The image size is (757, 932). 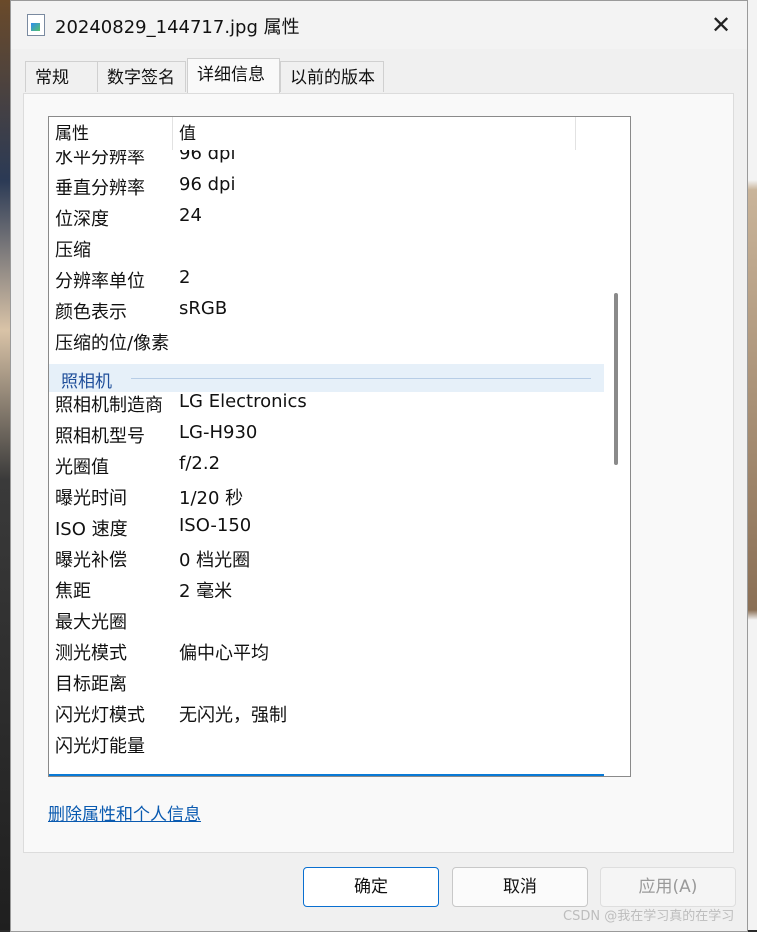 I want to click on property-name: 闪光灯模式, so click(x=100, y=715).